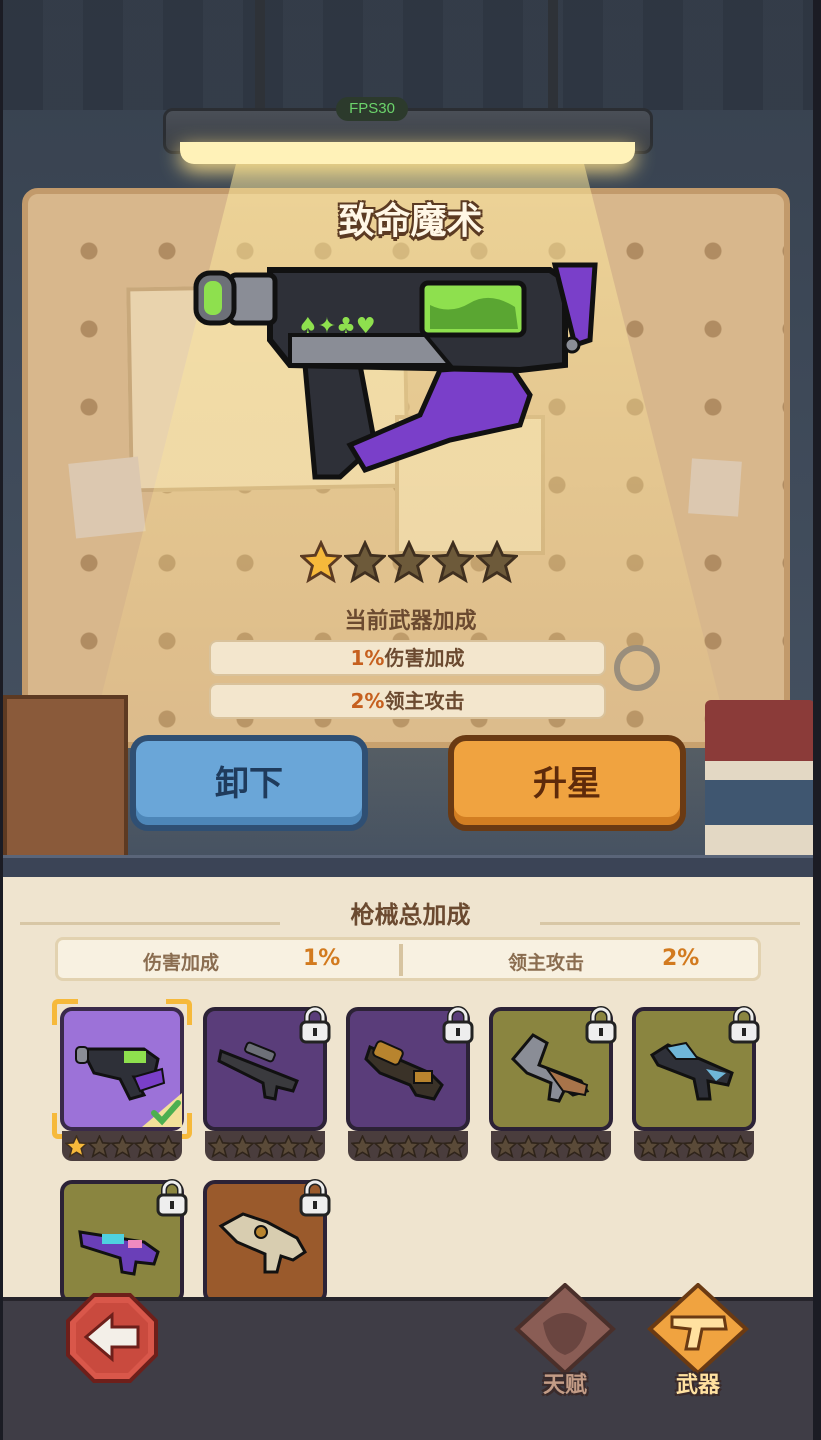 Image resolution: width=821 pixels, height=1440 pixels. What do you see at coordinates (249, 783) in the screenshot?
I see `unequip-button: 卸下` at bounding box center [249, 783].